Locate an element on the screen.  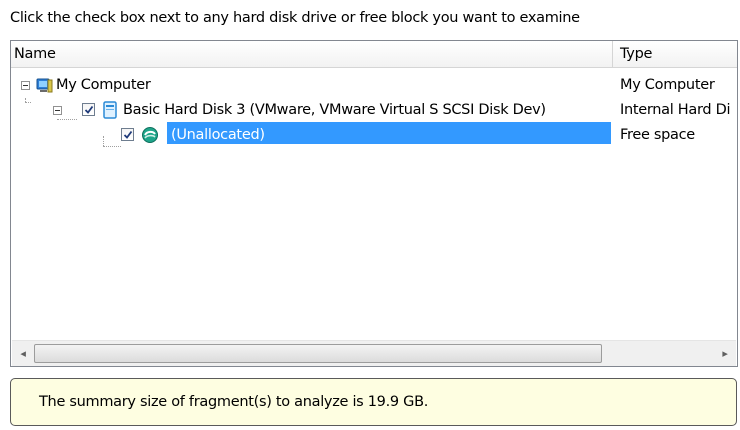
hard-disk-checkbox is located at coordinates (88, 109).